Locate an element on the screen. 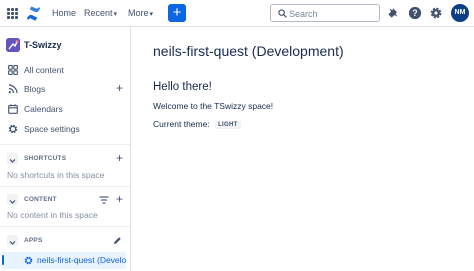 This screenshot has height=271, width=474. top-navigation: Home Recent▾ More▾ + ? NM is located at coordinates (237, 13).